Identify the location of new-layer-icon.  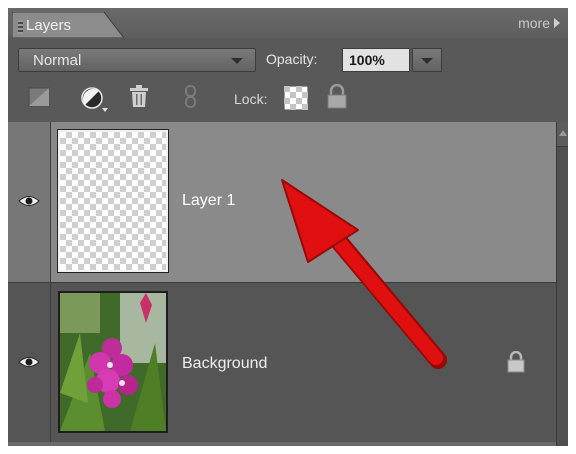
(40, 98).